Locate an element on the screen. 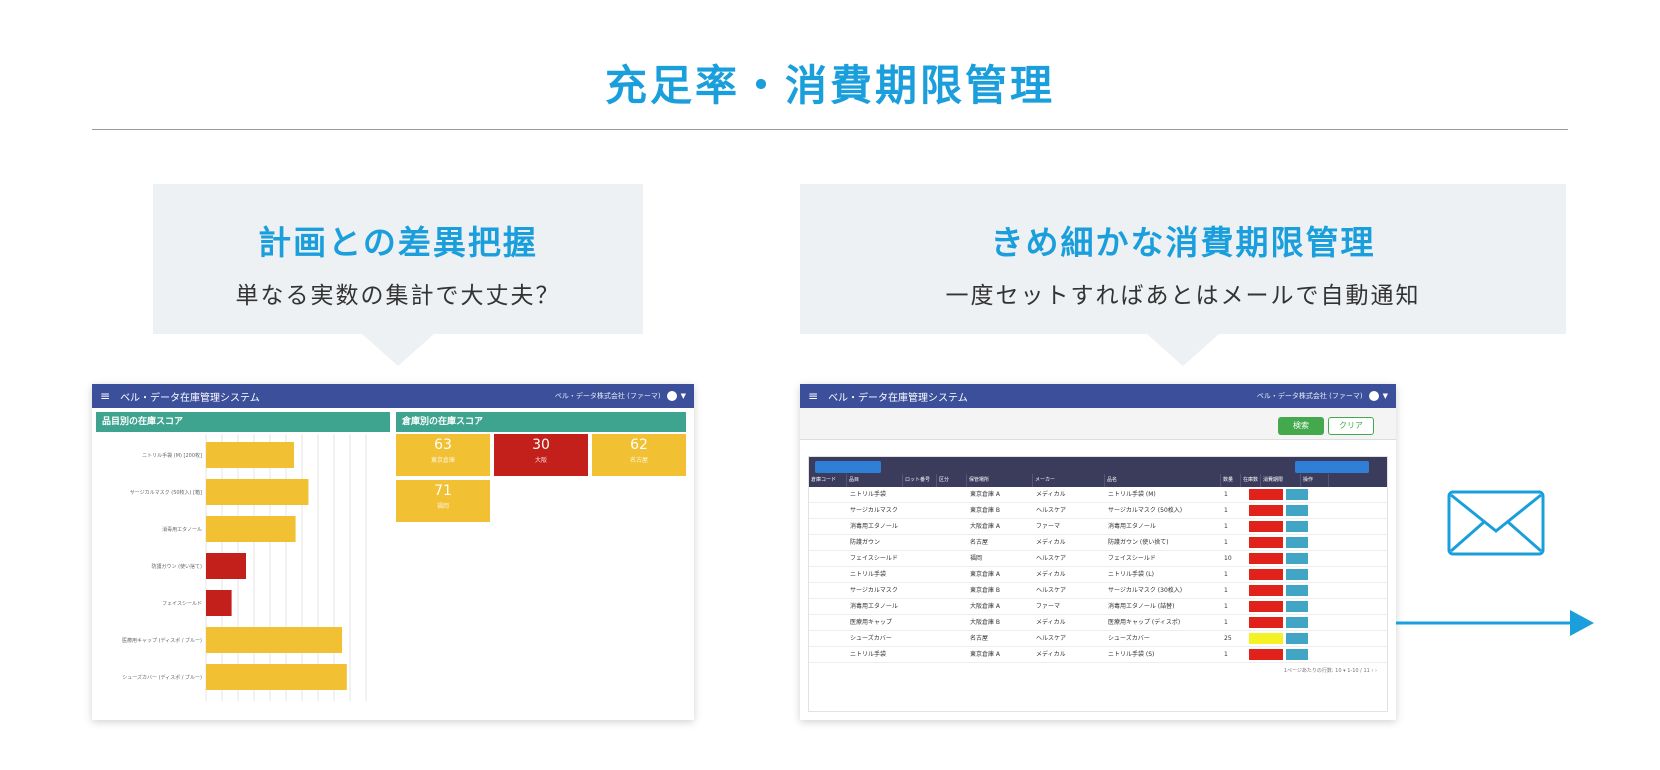  item-score-panel-title: 品目別の在庫スコア is located at coordinates (243, 422).